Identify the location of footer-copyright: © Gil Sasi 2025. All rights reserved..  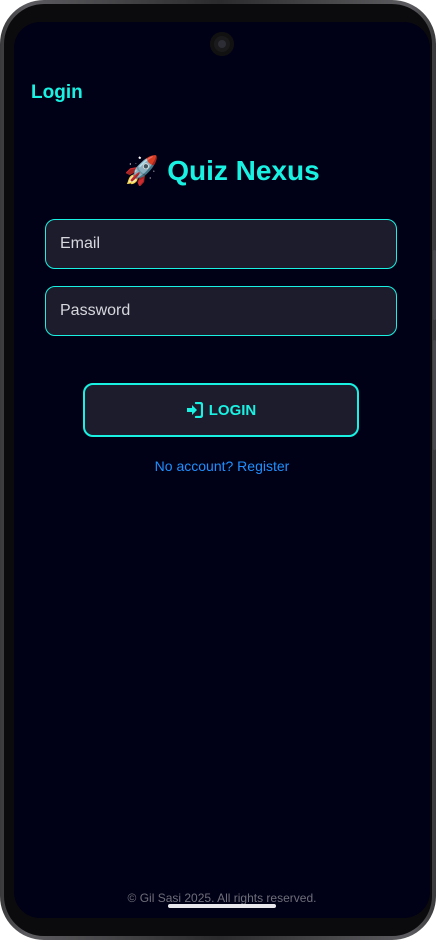
(222, 898).